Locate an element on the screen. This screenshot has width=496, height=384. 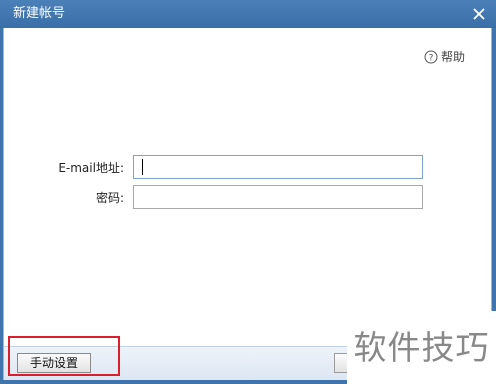
close-button is located at coordinates (479, 14).